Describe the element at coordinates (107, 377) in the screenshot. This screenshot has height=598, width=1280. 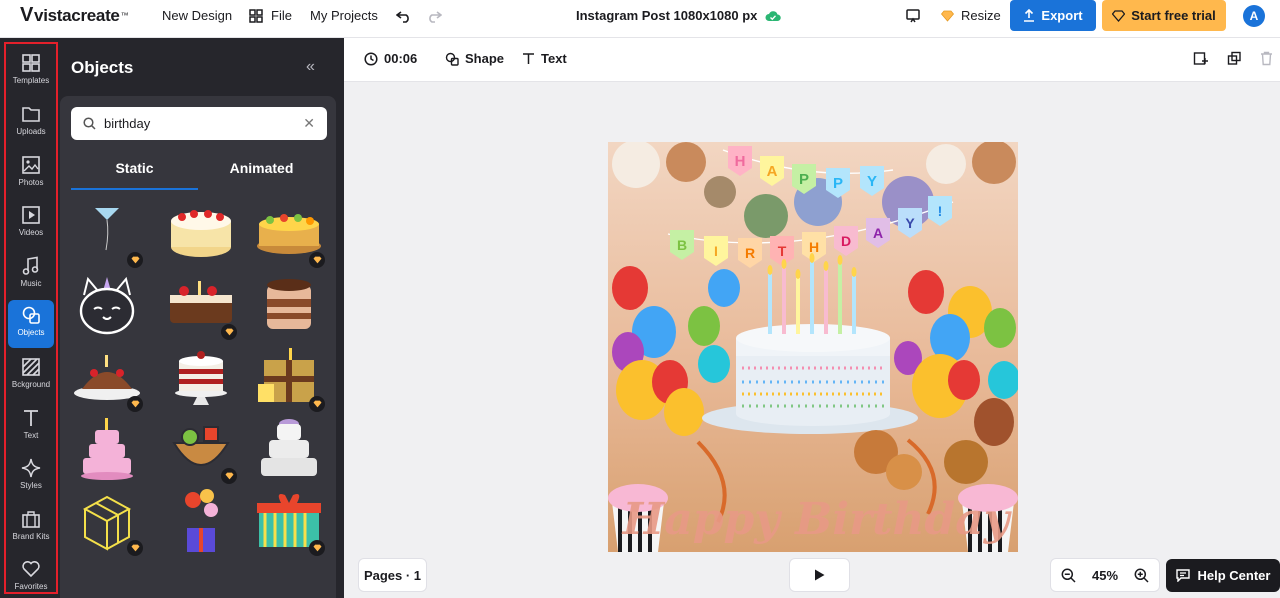
I see `object-berry-cake` at that location.